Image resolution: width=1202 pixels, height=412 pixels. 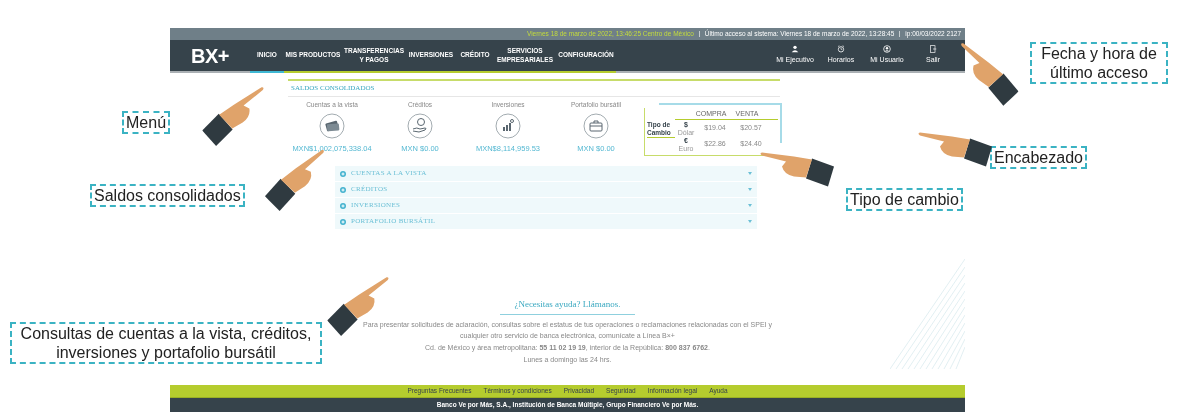 I want to click on coin-hand-icon, so click(x=420, y=126).